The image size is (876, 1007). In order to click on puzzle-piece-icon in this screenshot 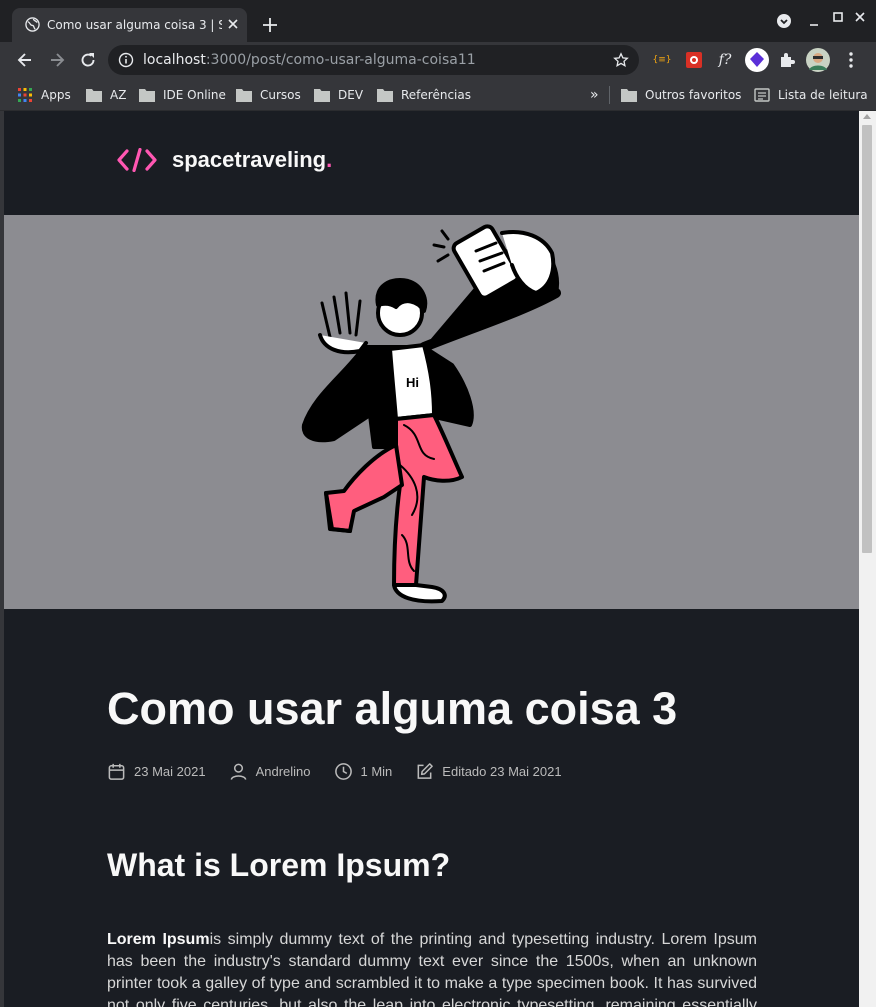, I will do `click(788, 60)`.